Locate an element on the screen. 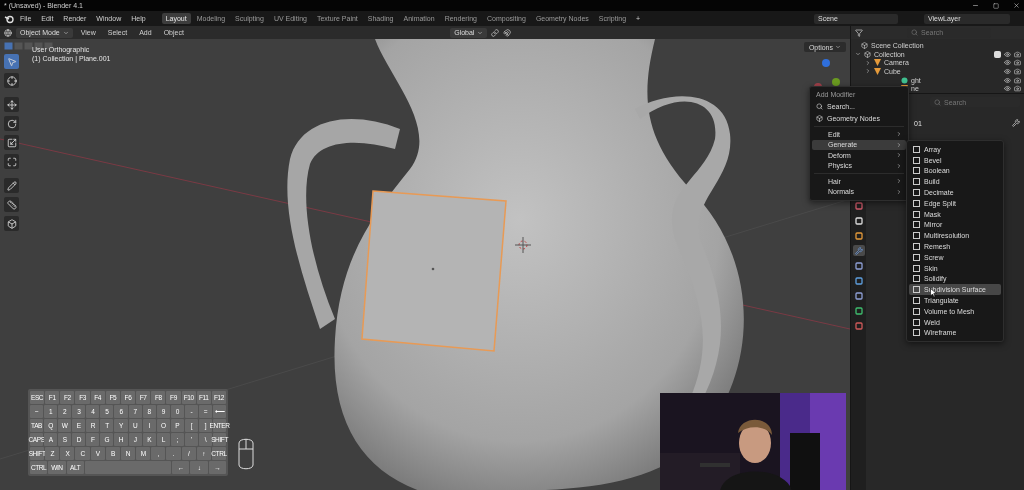  mouse-icon is located at coordinates (246, 454).